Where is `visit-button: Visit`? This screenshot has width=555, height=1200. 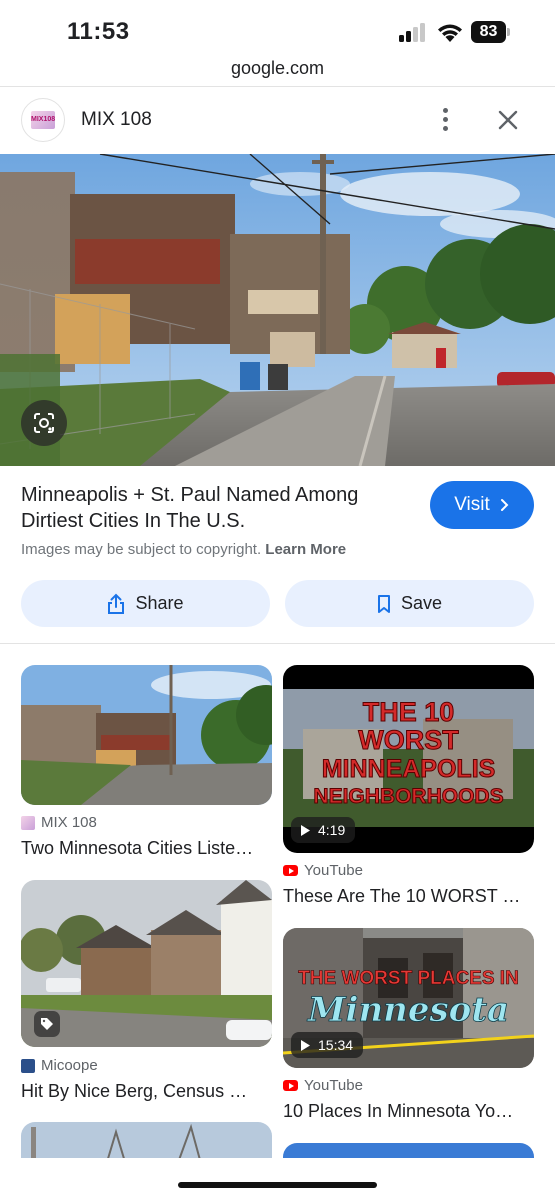 visit-button: Visit is located at coordinates (482, 505).